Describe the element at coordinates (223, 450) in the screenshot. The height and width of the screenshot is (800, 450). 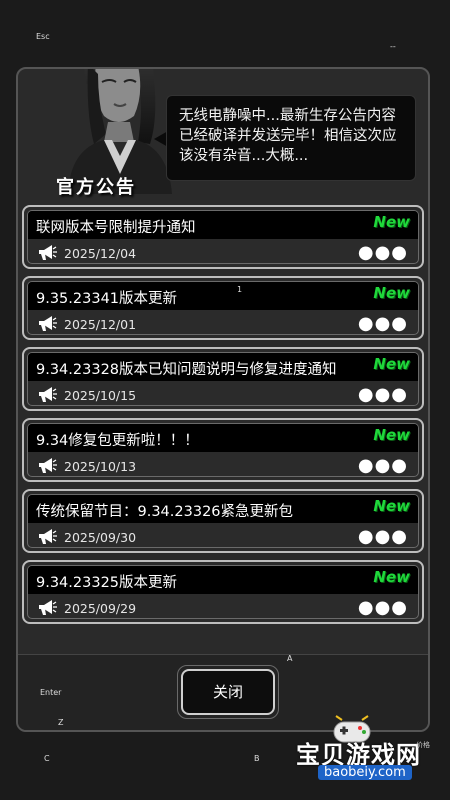
I see `announcement-card: 9.34修复包更新啦！！！ New 2025/10/13 ●●●` at that location.